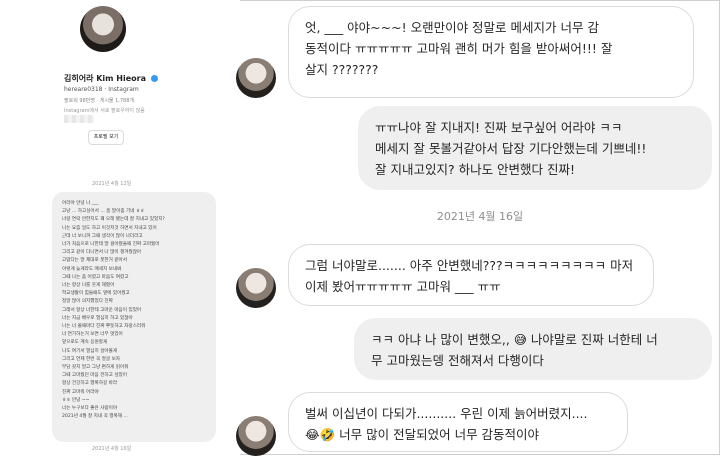 The width and height of the screenshot is (720, 456). Describe the element at coordinates (113, 220) in the screenshot. I see `mini-message-line: 너랑 연락 안한지도 꽤 오래 됐는데 잘 지내고 있었지?` at that location.